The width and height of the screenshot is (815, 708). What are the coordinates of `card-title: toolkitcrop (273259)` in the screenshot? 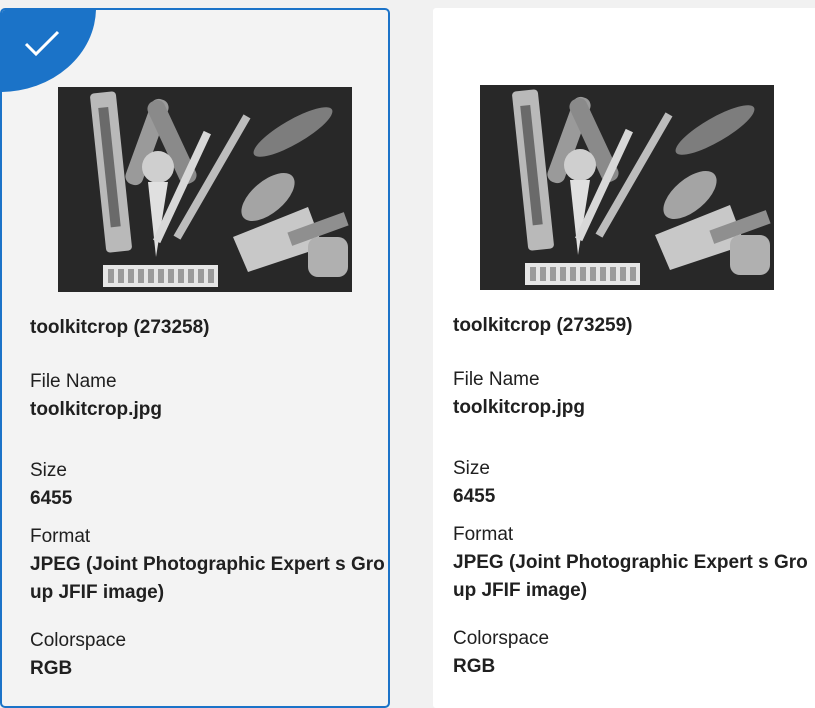 It's located at (543, 325).